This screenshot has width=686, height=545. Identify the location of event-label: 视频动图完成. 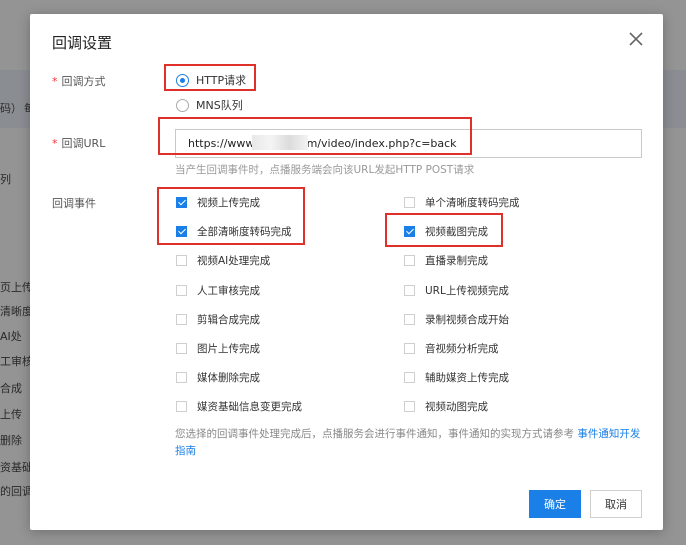
(456, 406).